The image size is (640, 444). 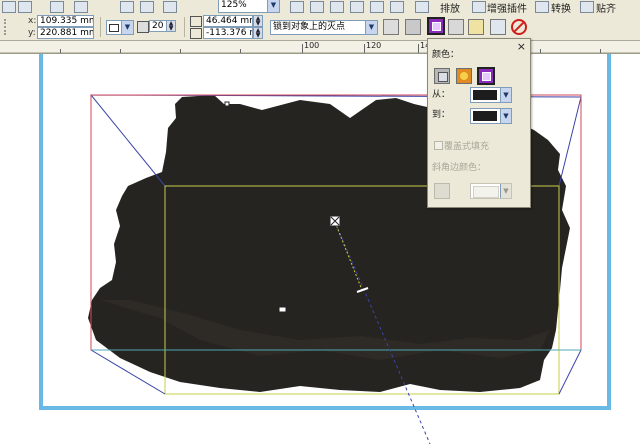 I want to click on color-heading: 颜色：, so click(x=446, y=55).